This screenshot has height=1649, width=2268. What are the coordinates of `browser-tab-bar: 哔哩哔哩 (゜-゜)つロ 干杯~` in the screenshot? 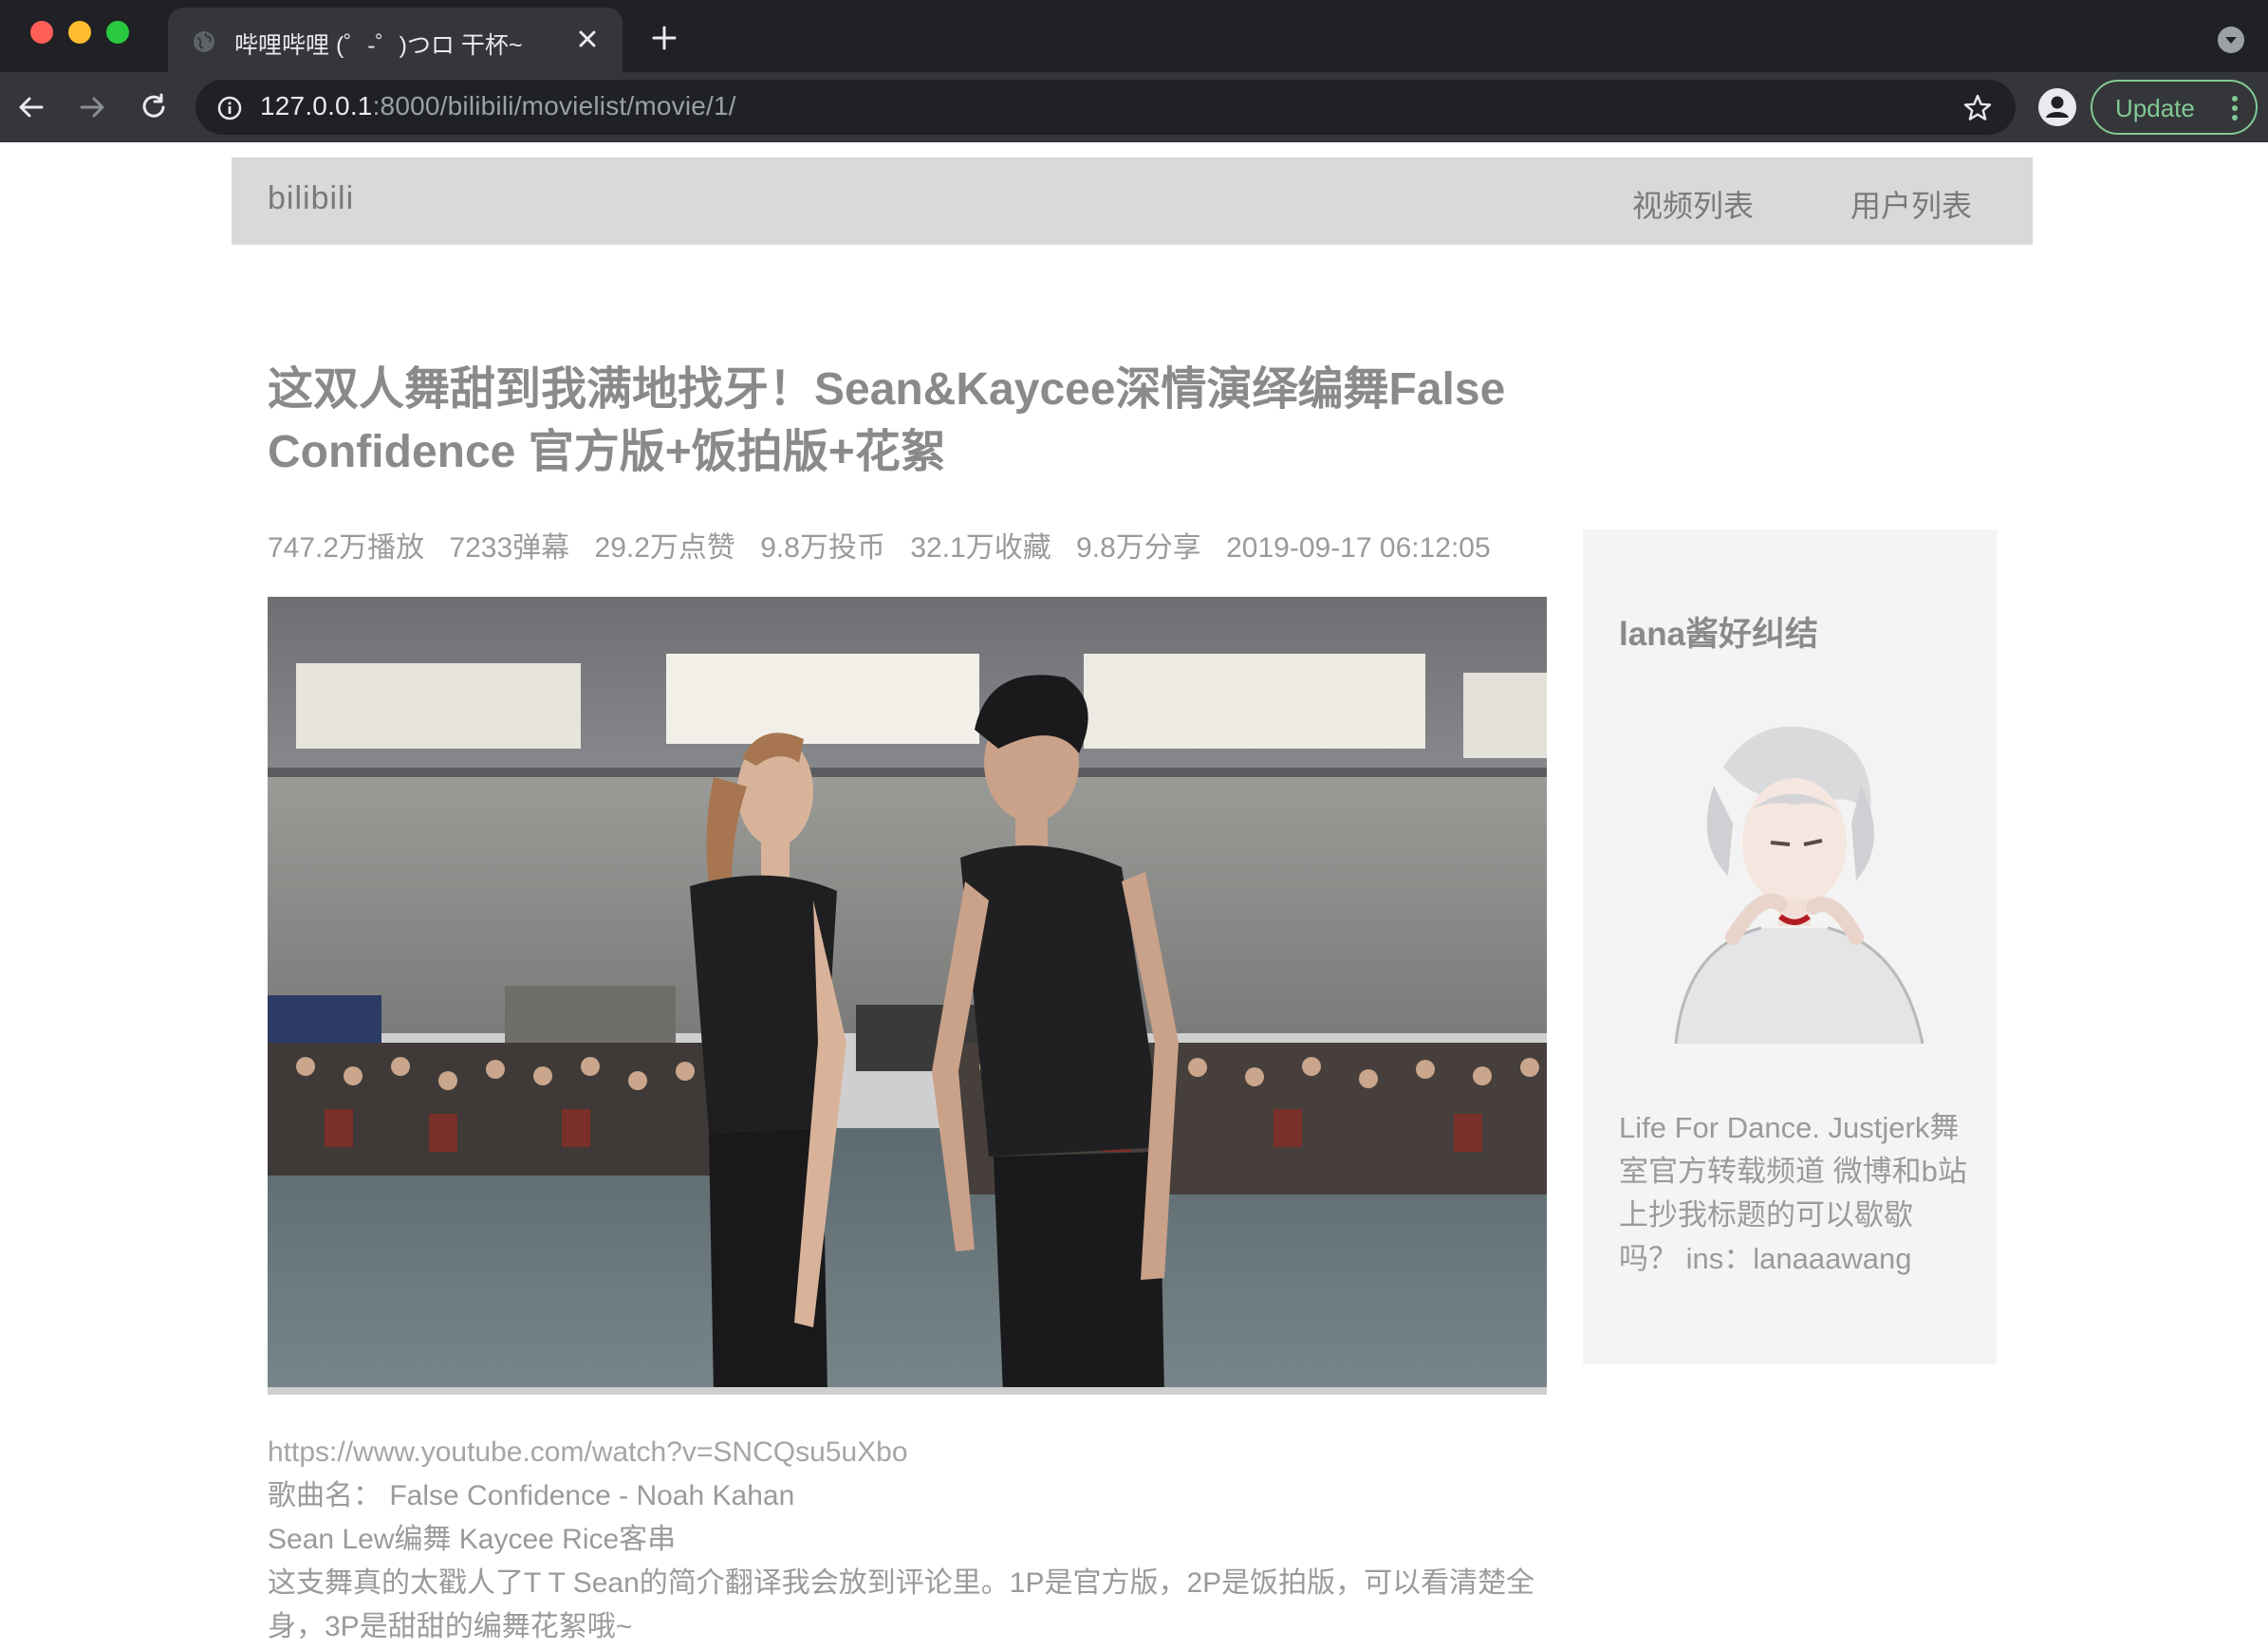 It's located at (1134, 36).